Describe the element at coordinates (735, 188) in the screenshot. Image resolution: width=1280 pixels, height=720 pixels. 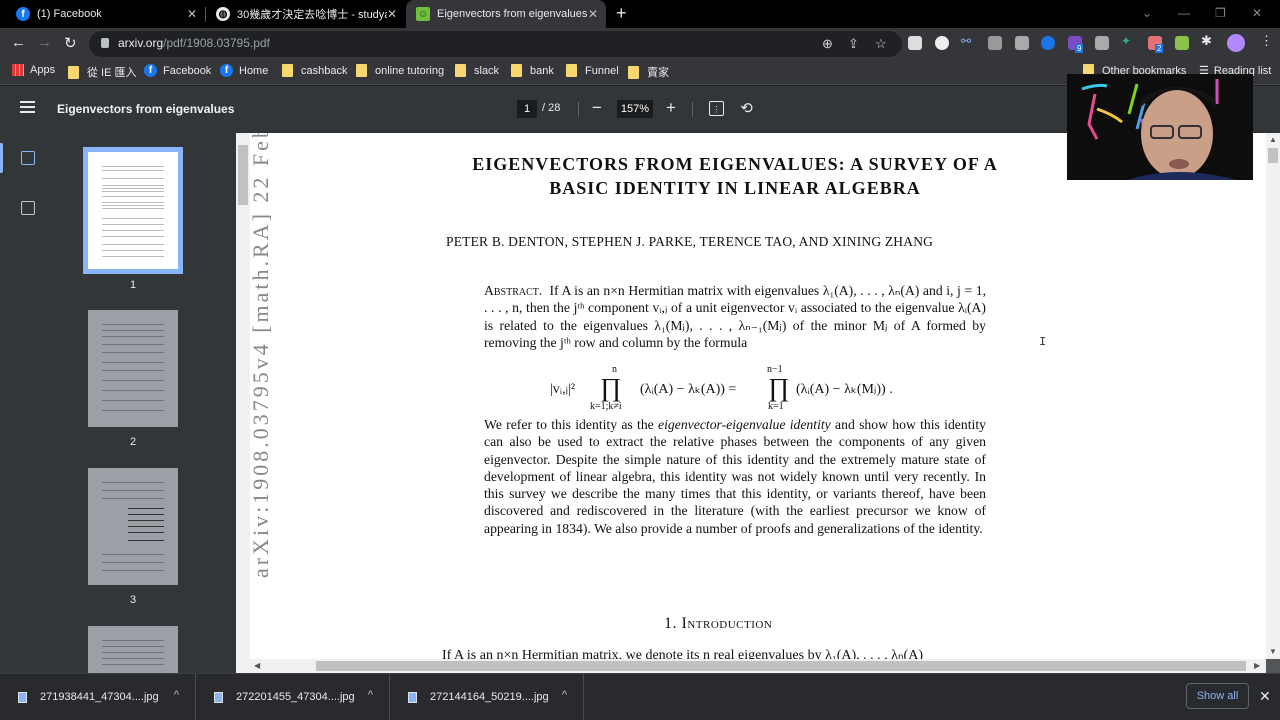
I see `paper-title: BASIC IDENTITY IN LINEAR ALGEBRA` at that location.